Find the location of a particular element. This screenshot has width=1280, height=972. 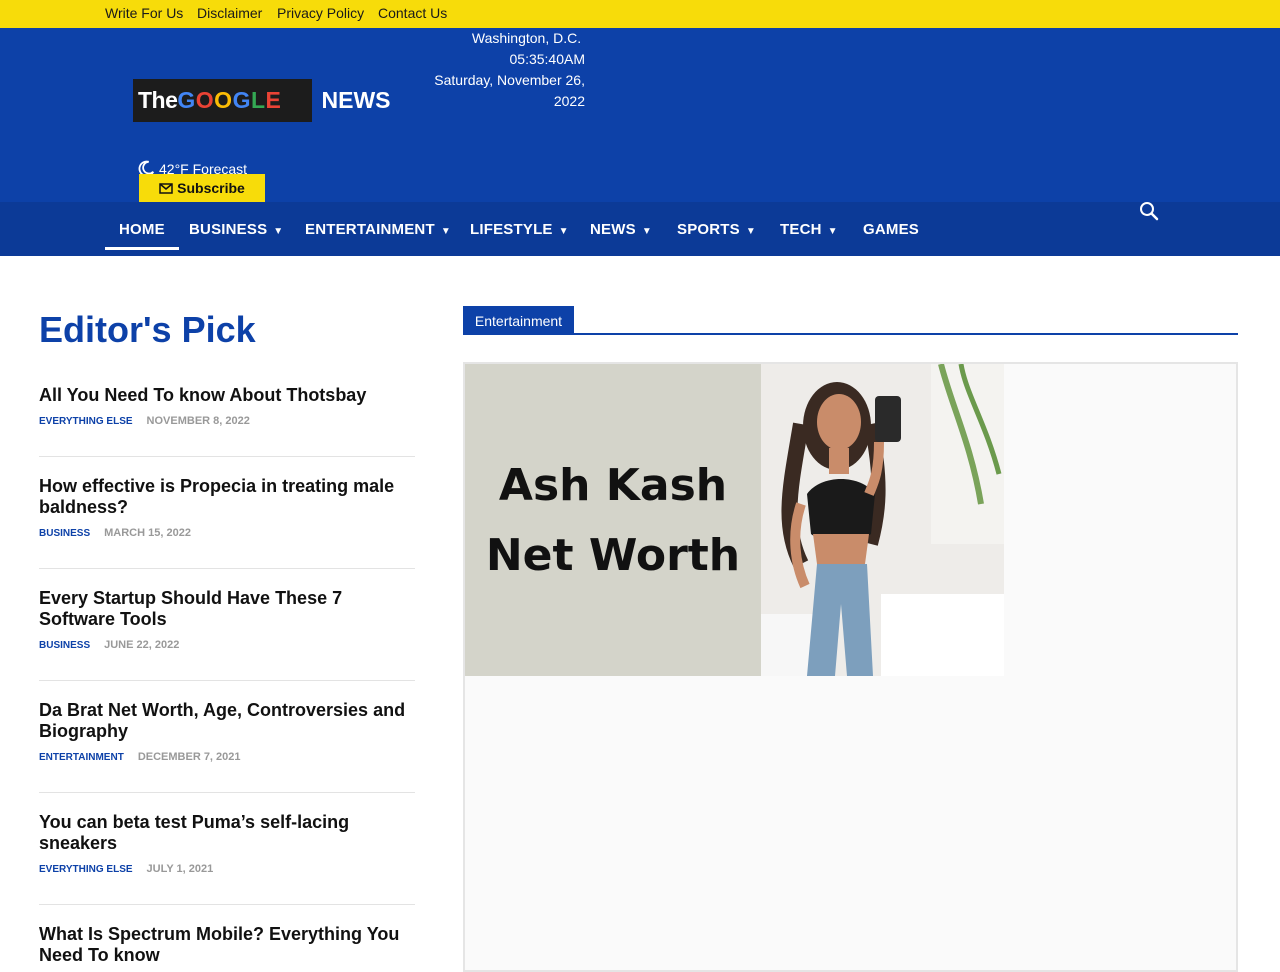

featured-photo is located at coordinates (882, 520).